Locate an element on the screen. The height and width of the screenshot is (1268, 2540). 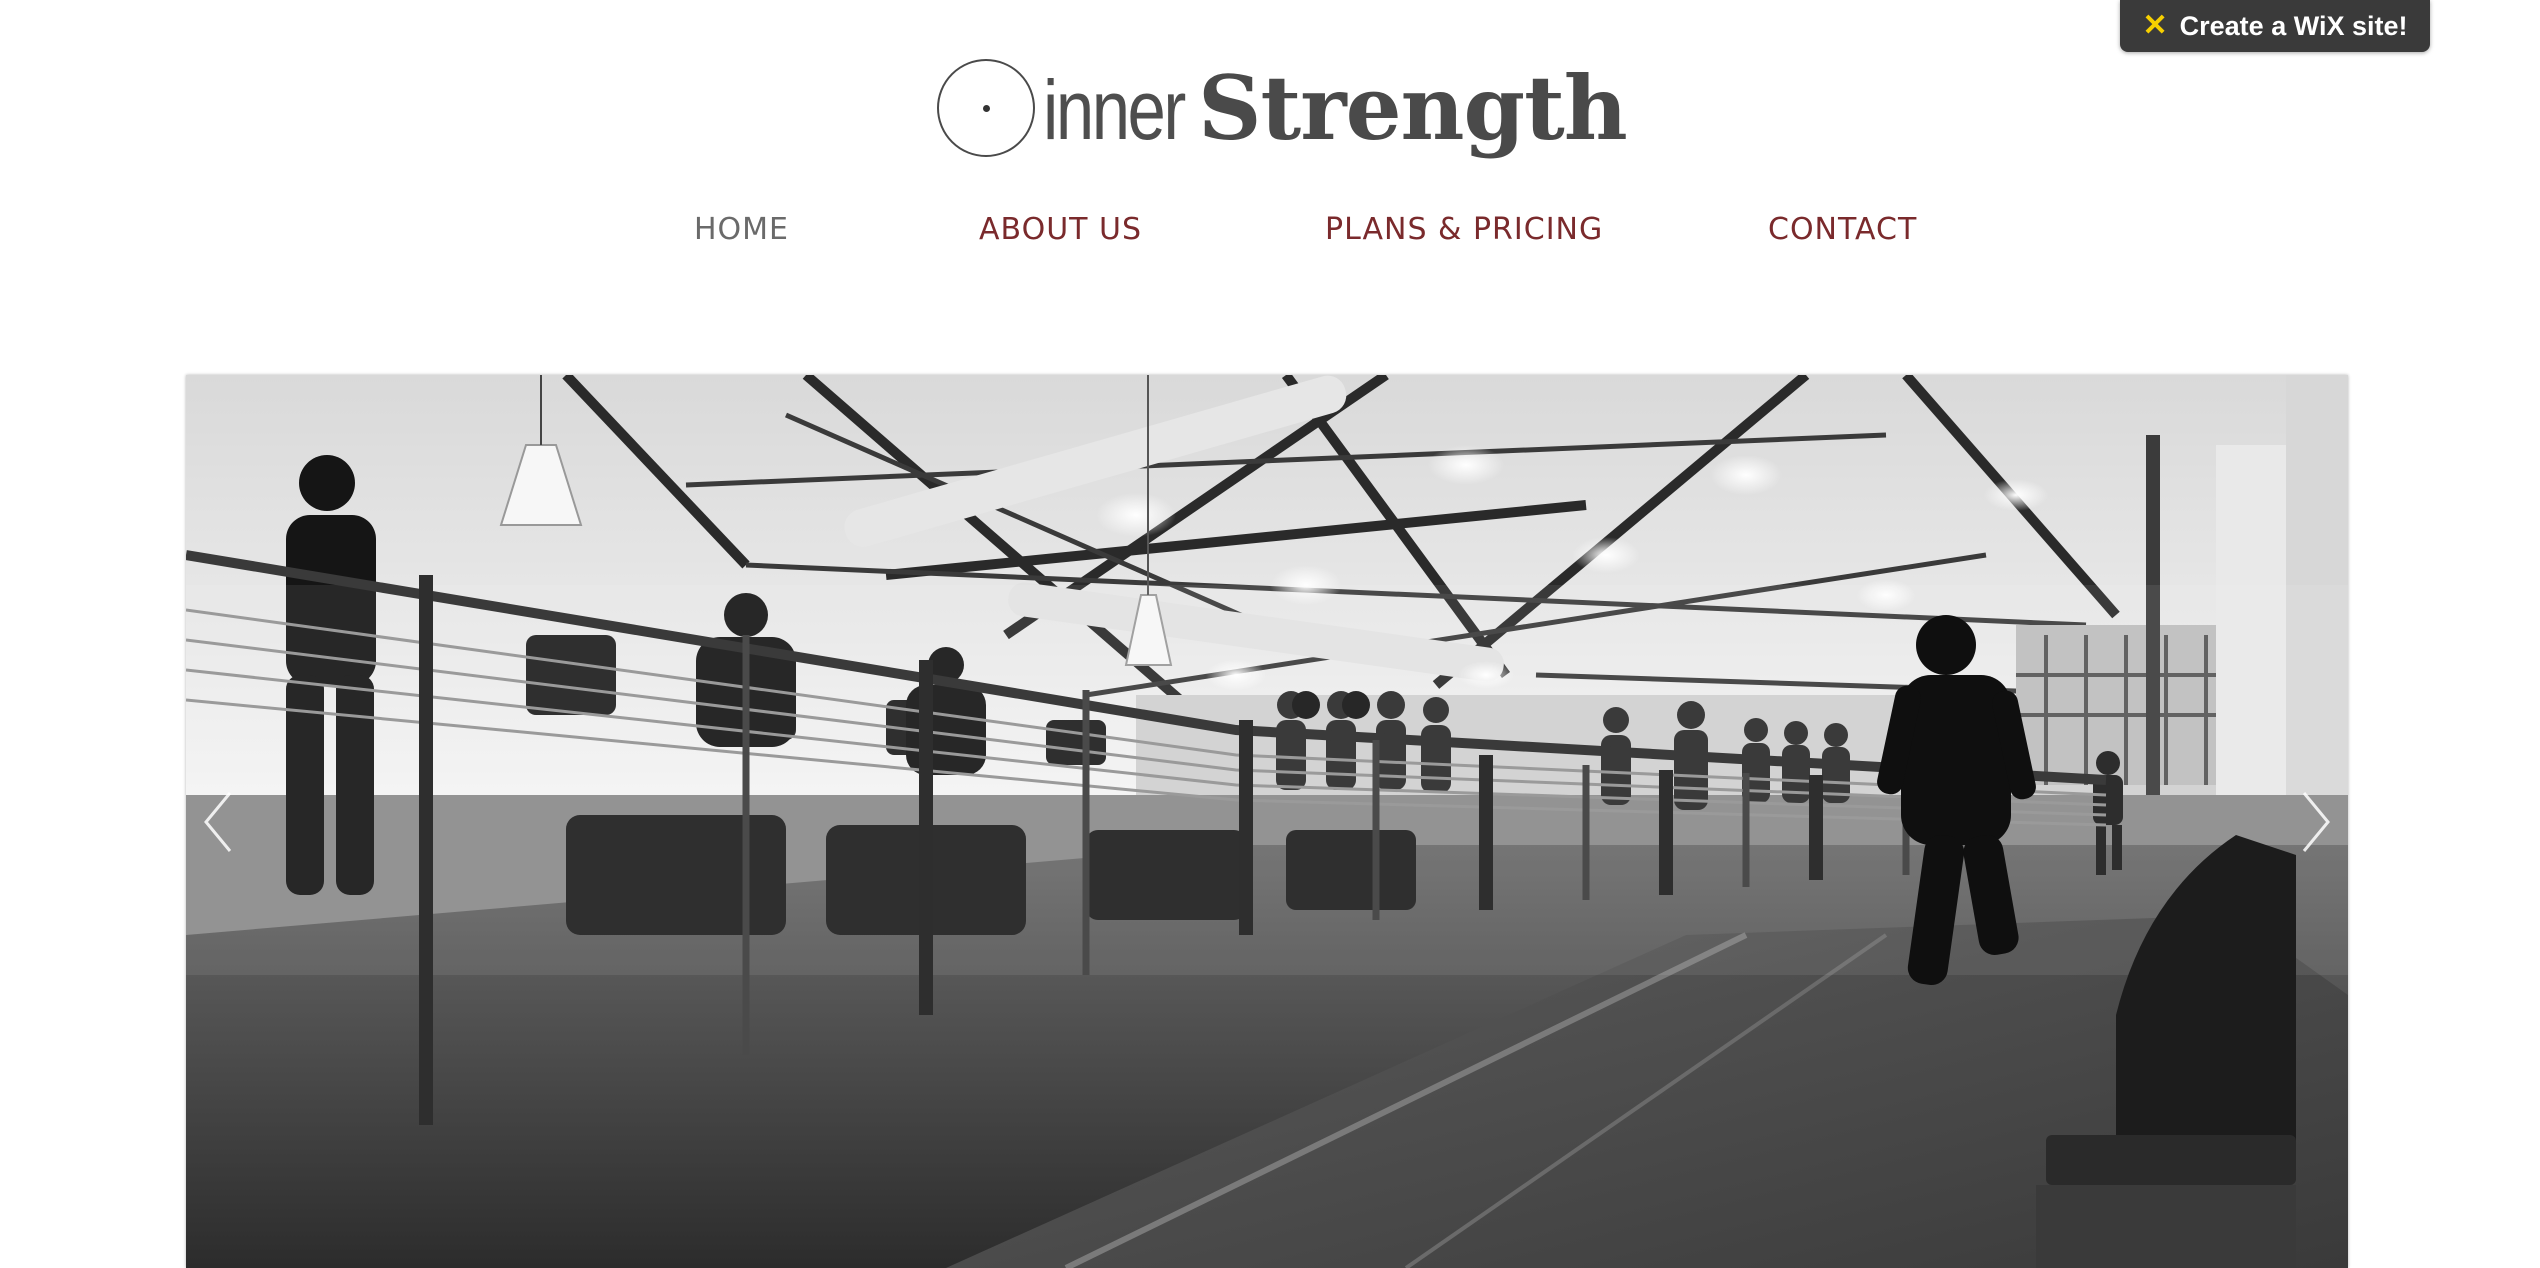
create-wix-site-banner: ✕ Create a WiX site! is located at coordinates (2275, 26).